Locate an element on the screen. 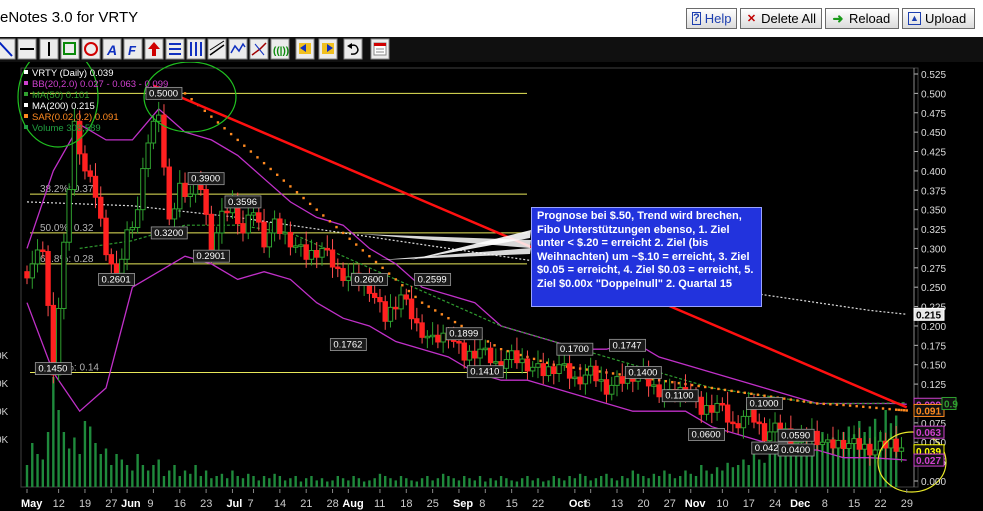 The height and width of the screenshot is (511, 983). y-tick-label: 0.475 is located at coordinates (933, 114).